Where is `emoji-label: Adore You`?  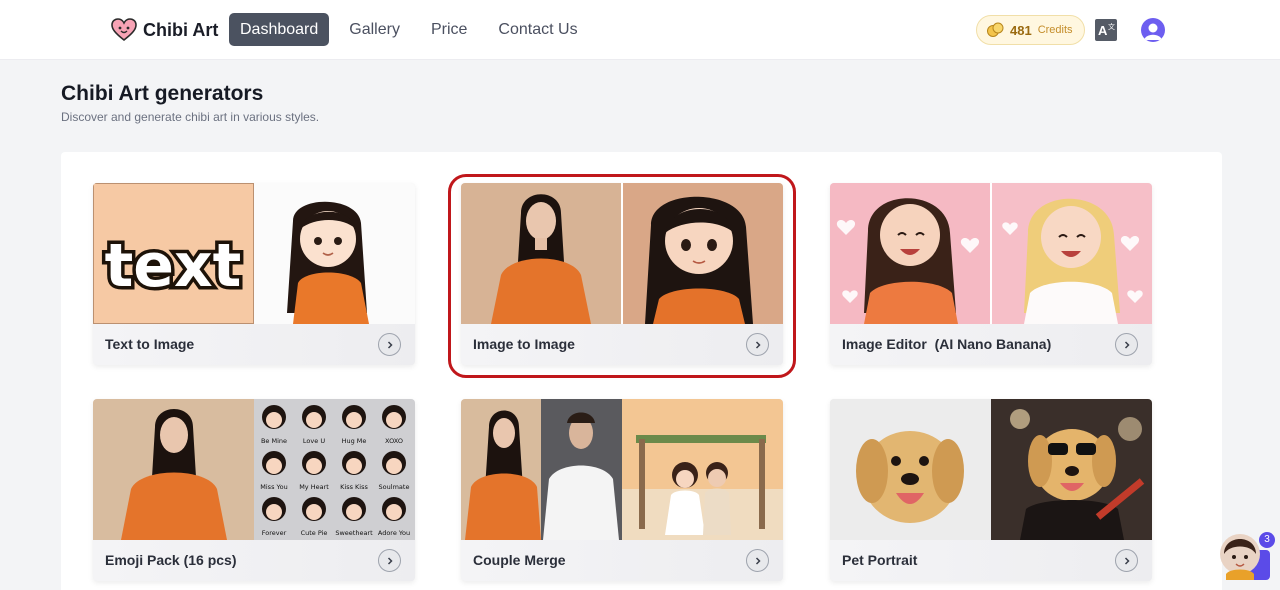 emoji-label: Adore You is located at coordinates (394, 533).